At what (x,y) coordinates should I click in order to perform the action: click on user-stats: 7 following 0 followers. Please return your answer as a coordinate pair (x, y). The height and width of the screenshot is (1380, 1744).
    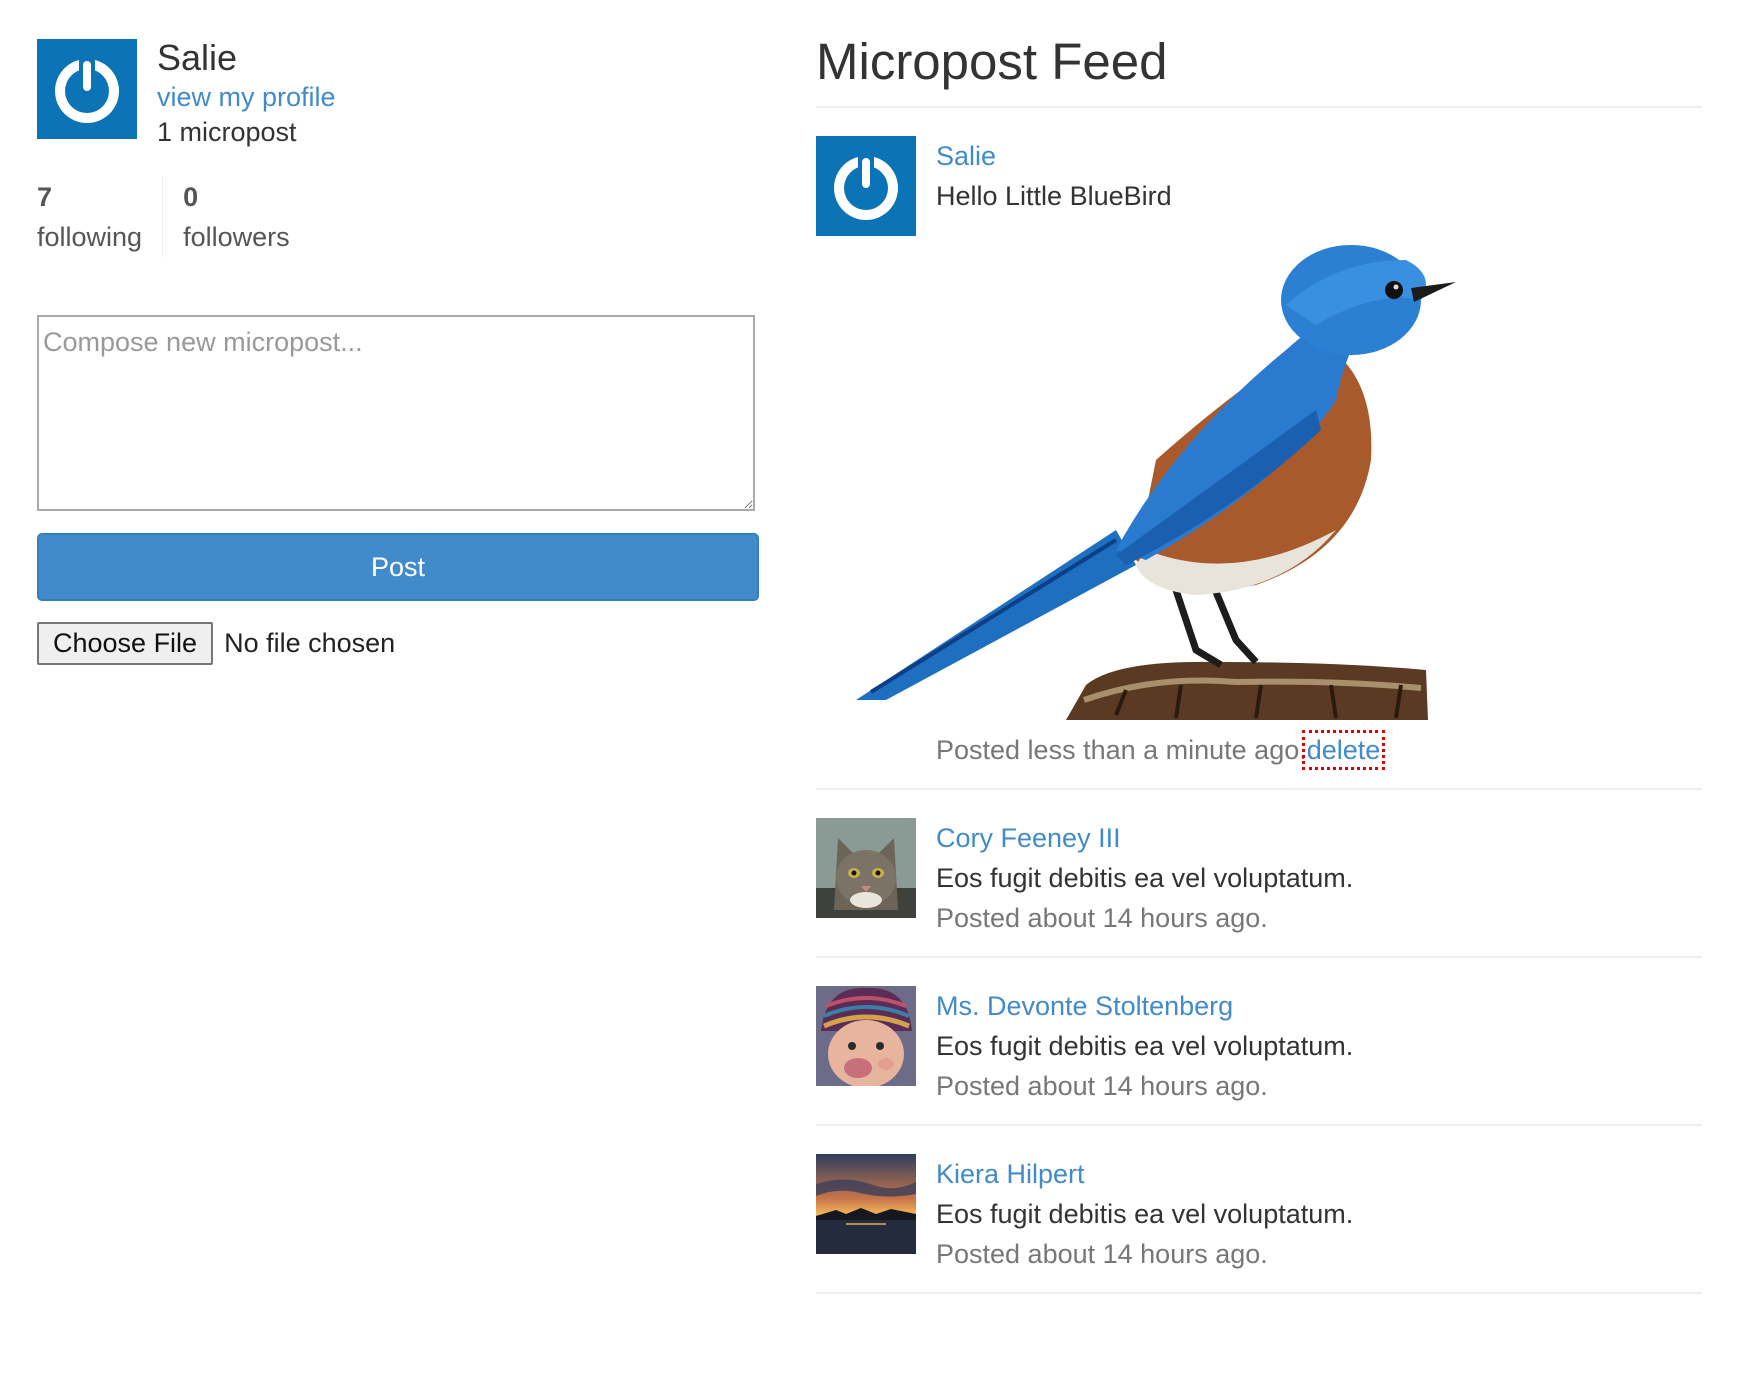
    Looking at the image, I should click on (399, 217).